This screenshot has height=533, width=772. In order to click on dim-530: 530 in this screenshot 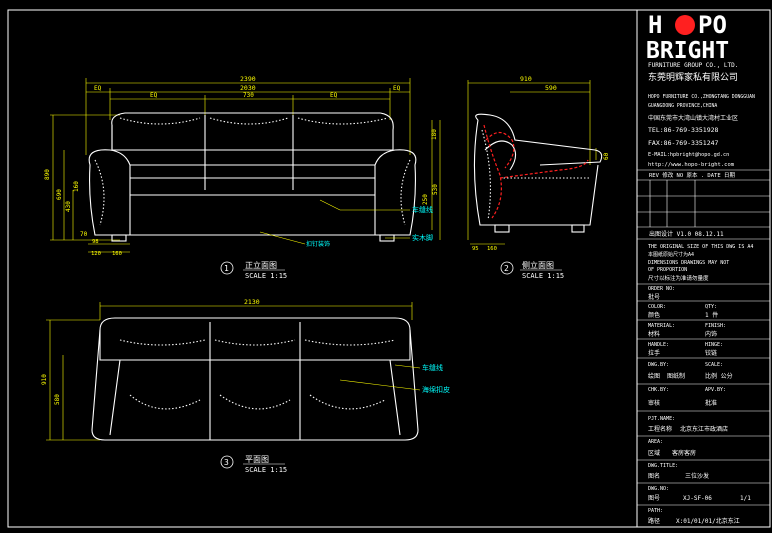, I will do `click(435, 189)`.